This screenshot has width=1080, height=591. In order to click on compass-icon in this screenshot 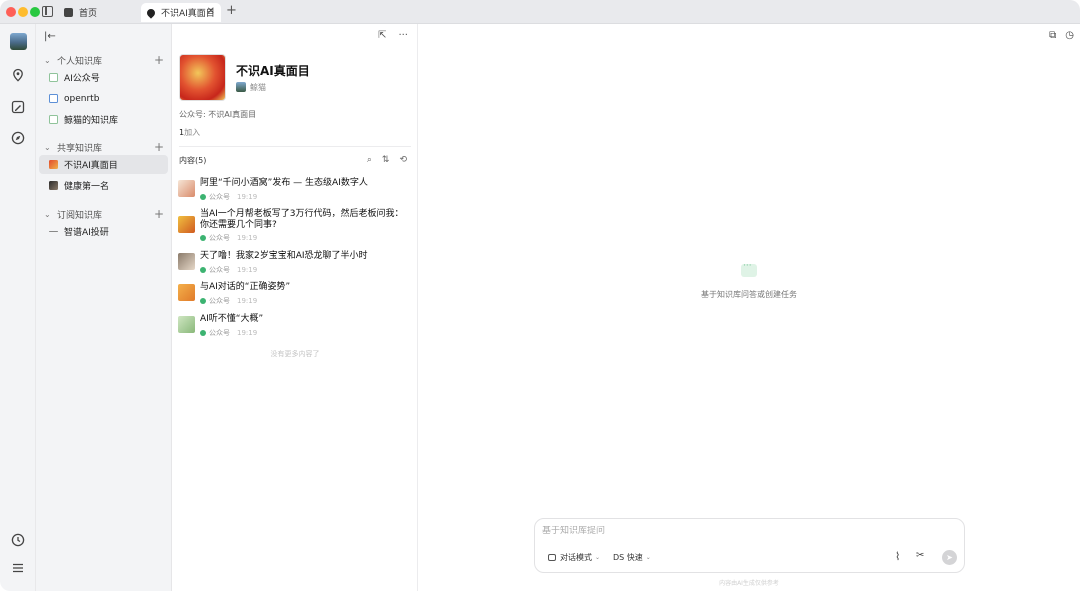, I will do `click(18, 138)`.